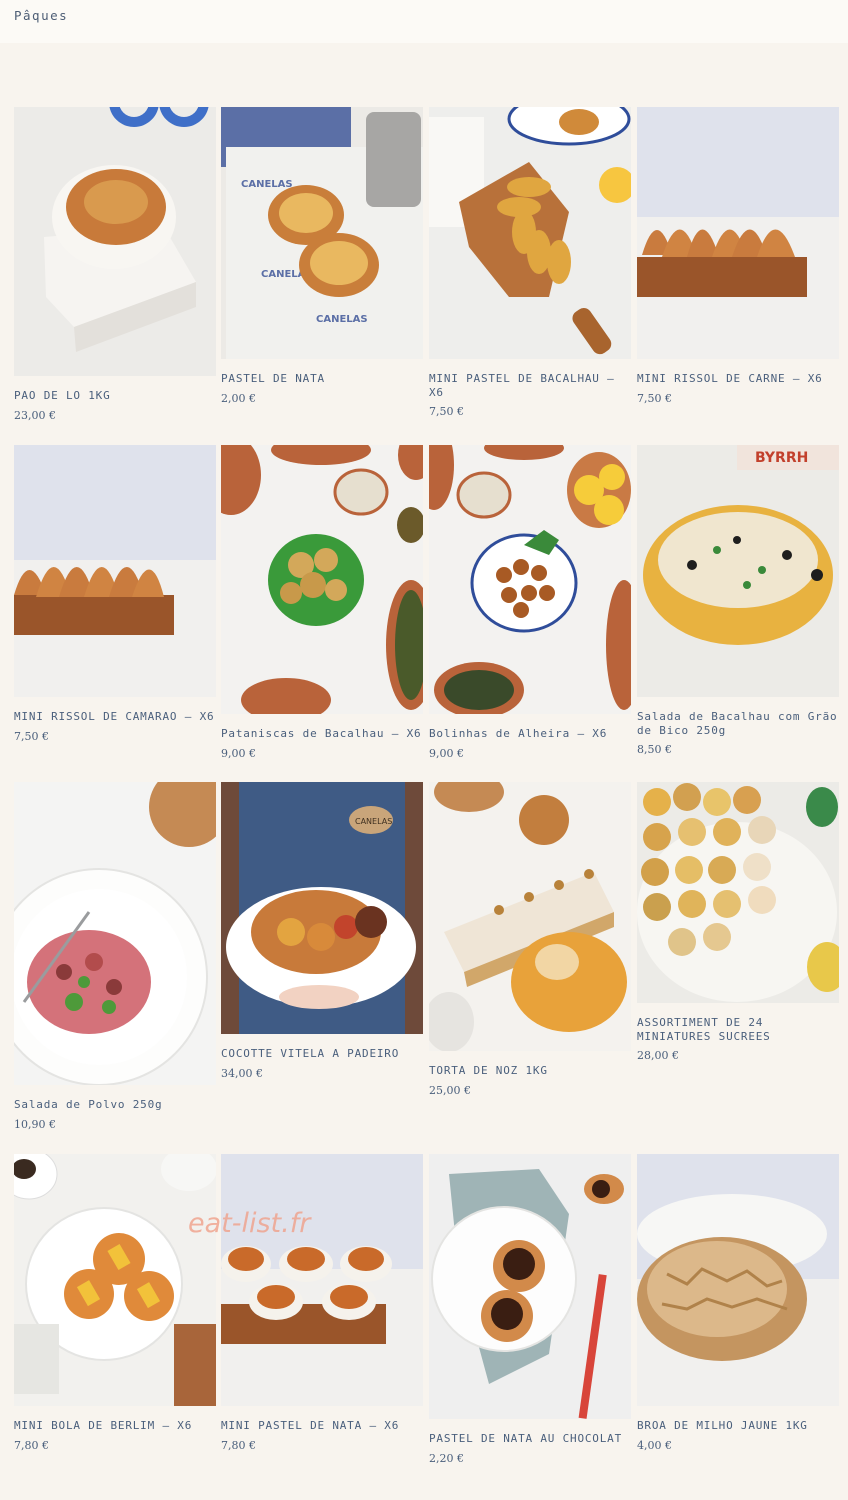 Image resolution: width=848 pixels, height=1500 pixels. I want to click on product-price: 25,00 €, so click(450, 1090).